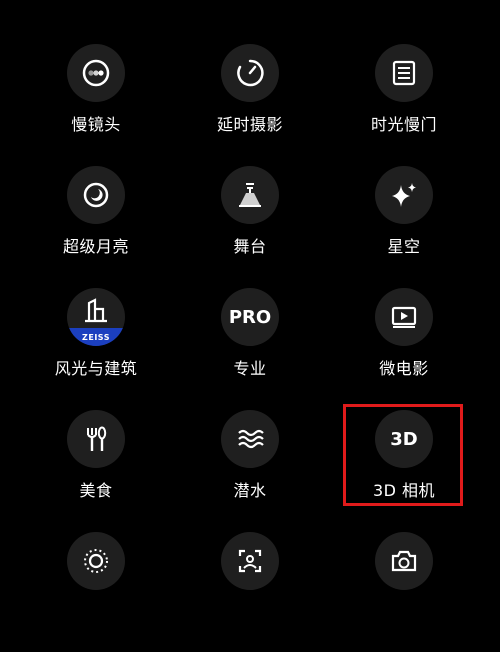 Image resolution: width=500 pixels, height=652 pixels. Describe the element at coordinates (250, 104) in the screenshot. I see `mode-timelapse: 延时摄影` at that location.